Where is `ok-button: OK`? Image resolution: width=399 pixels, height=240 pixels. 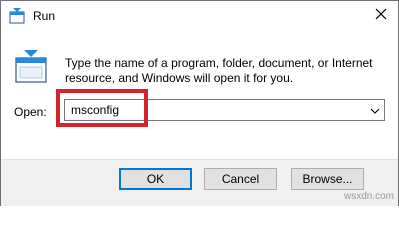
ok-button: OK is located at coordinates (155, 179).